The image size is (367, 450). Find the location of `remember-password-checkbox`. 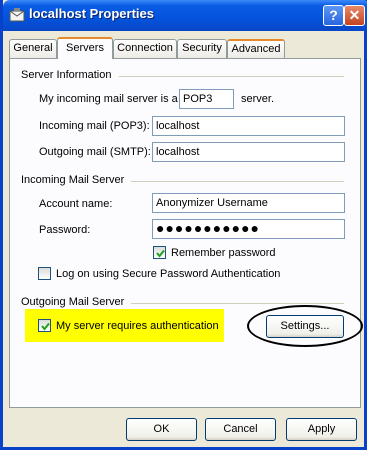

remember-password-checkbox is located at coordinates (159, 252).